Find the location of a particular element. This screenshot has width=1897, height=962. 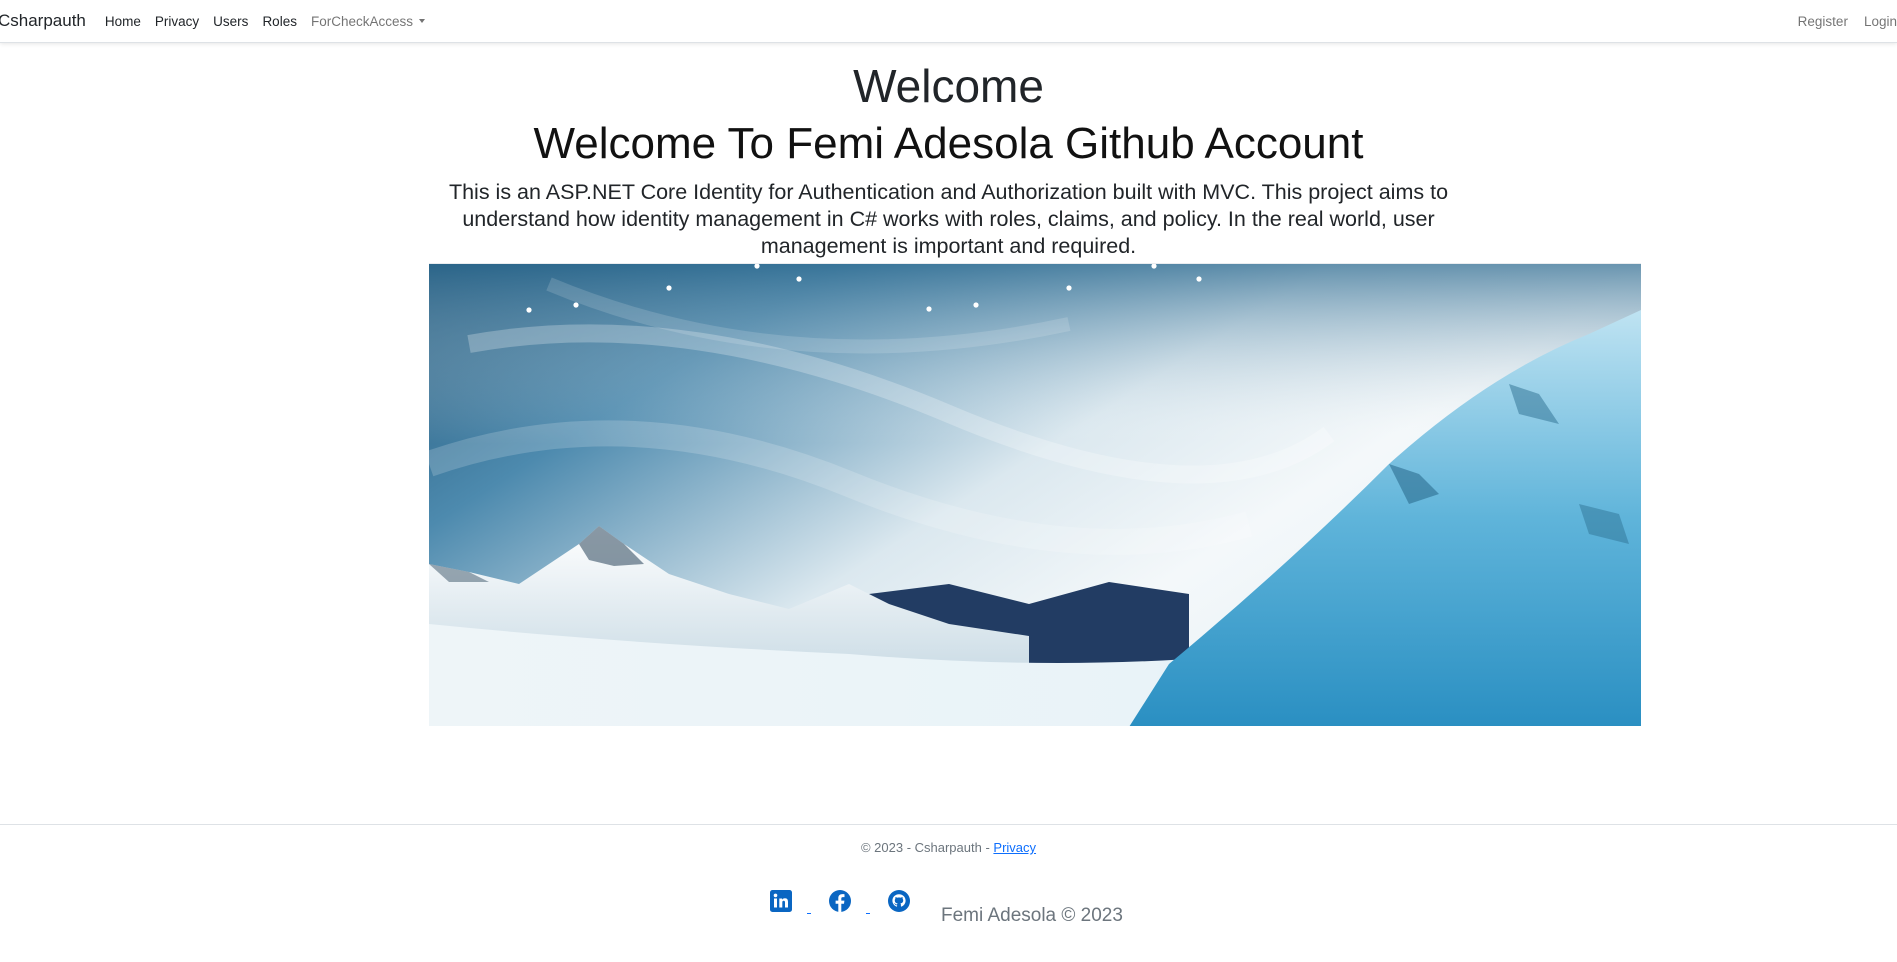

github-link is located at coordinates (899, 903).